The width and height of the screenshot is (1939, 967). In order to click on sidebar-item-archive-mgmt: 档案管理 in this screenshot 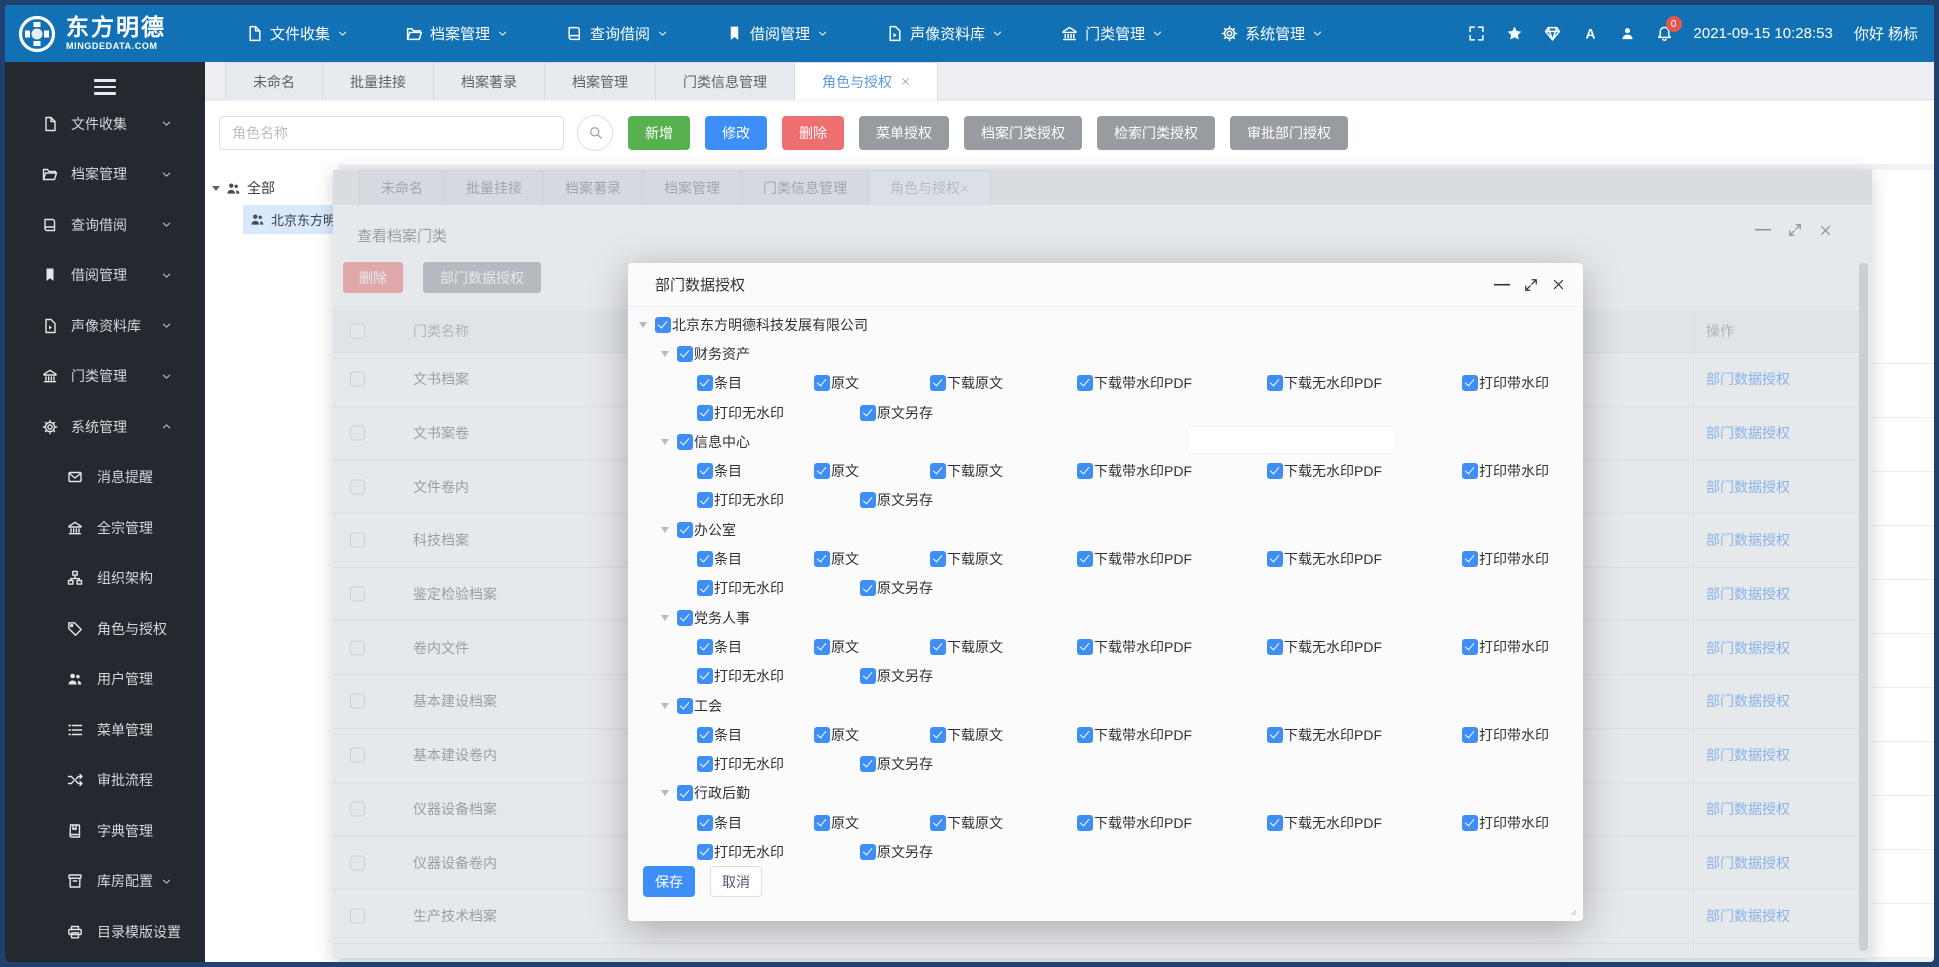, I will do `click(105, 174)`.